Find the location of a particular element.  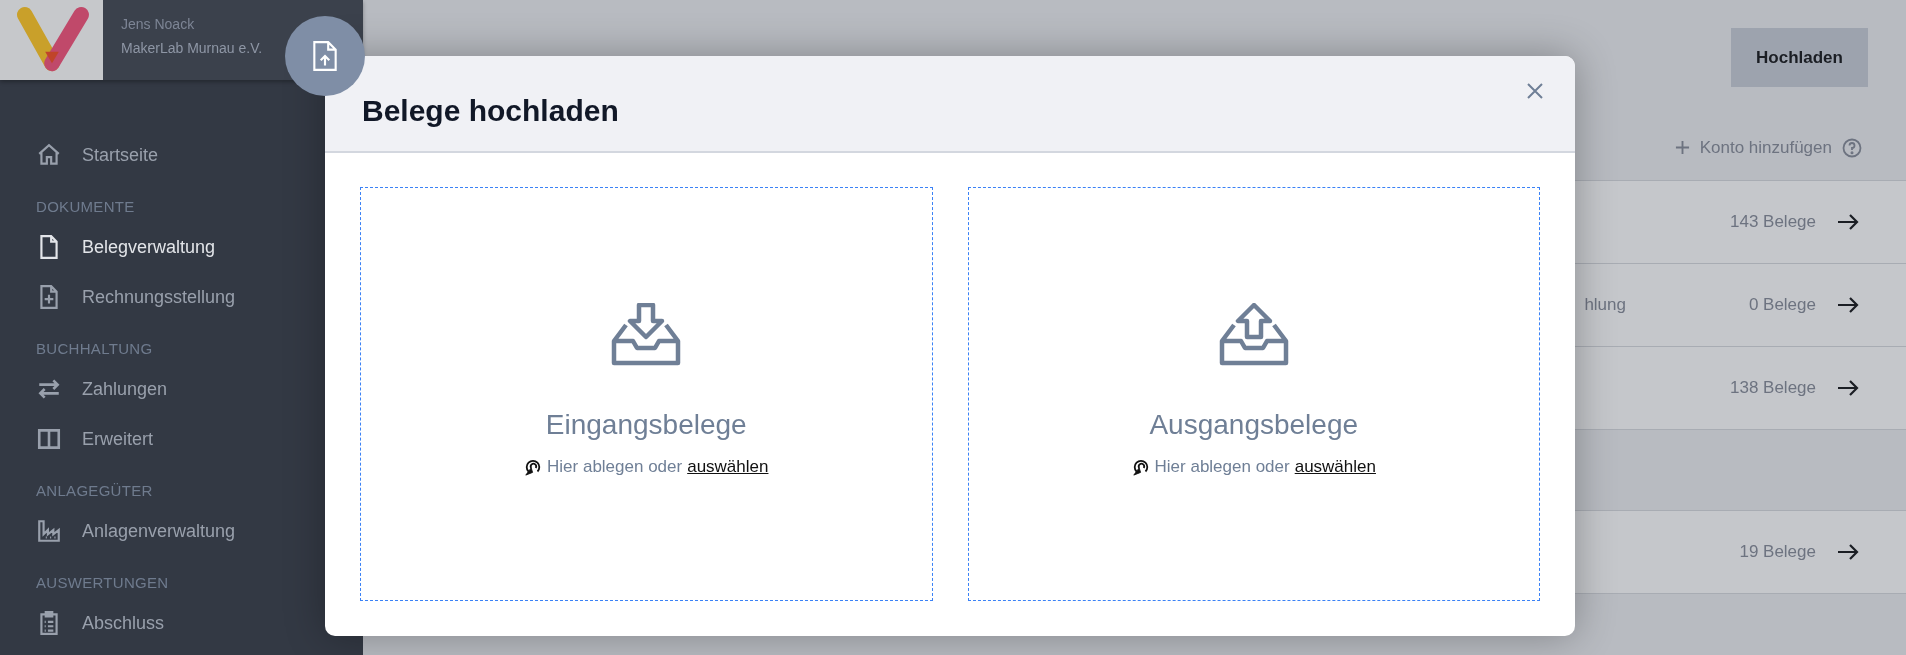

sidebar-item: Erweitert is located at coordinates (199, 439).